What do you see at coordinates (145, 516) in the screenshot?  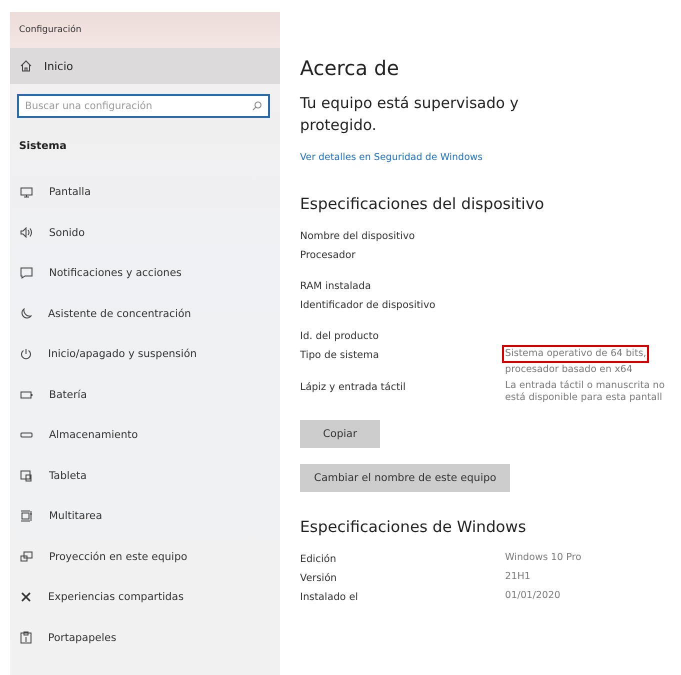 I see `sidebar-item: Multitarea` at bounding box center [145, 516].